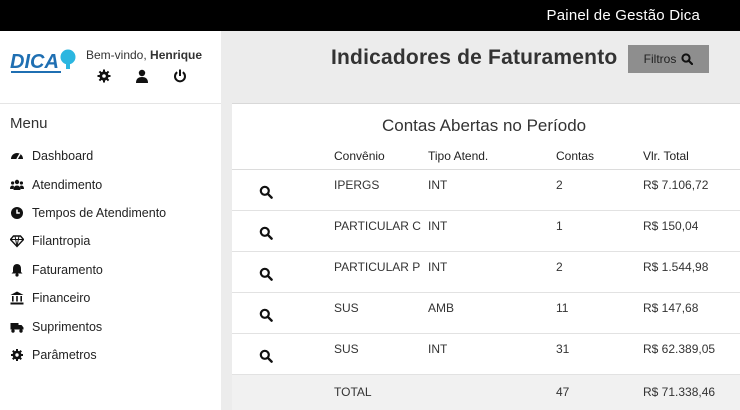  I want to click on filter-label: Filtros, so click(660, 59).